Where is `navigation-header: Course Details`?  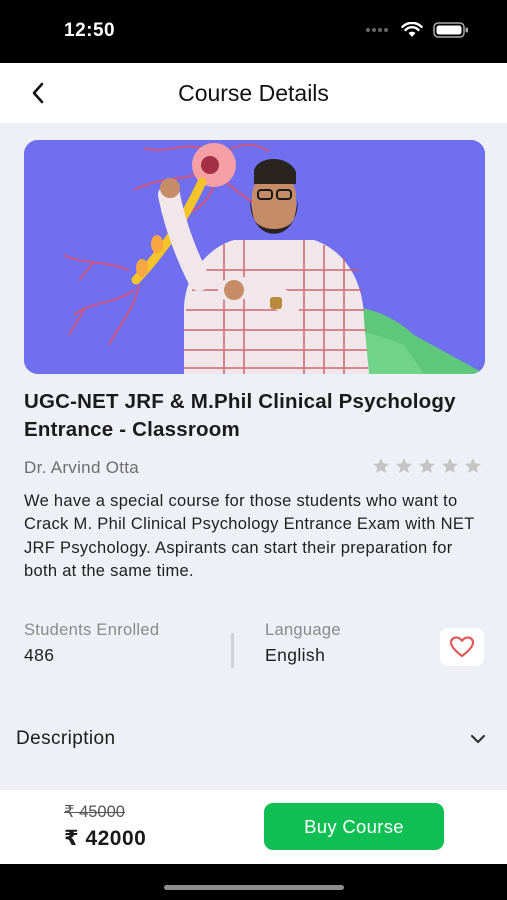
navigation-header: Course Details is located at coordinates (253, 93).